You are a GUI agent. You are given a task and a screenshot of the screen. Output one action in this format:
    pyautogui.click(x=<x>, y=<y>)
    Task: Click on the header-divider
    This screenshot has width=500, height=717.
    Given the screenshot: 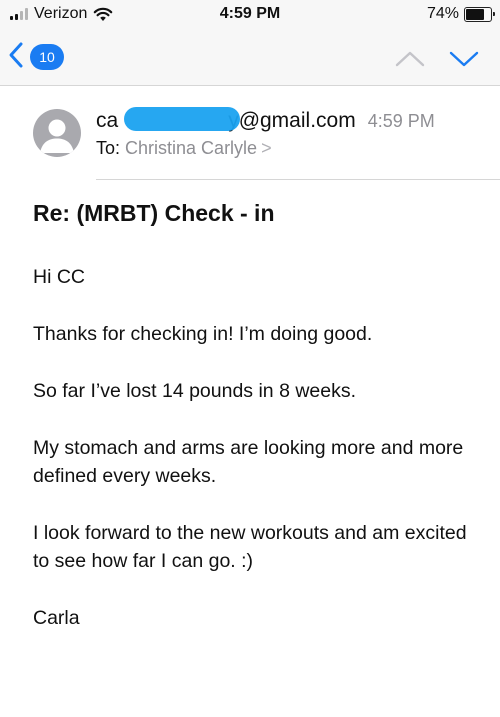 What is the action you would take?
    pyautogui.click(x=298, y=179)
    